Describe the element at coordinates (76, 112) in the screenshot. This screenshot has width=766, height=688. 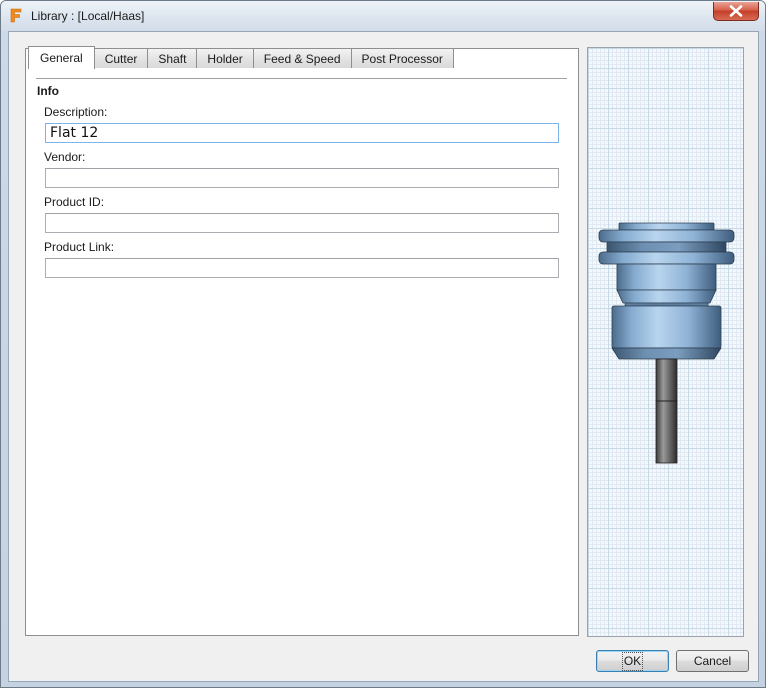
I see `description-label: Description:` at that location.